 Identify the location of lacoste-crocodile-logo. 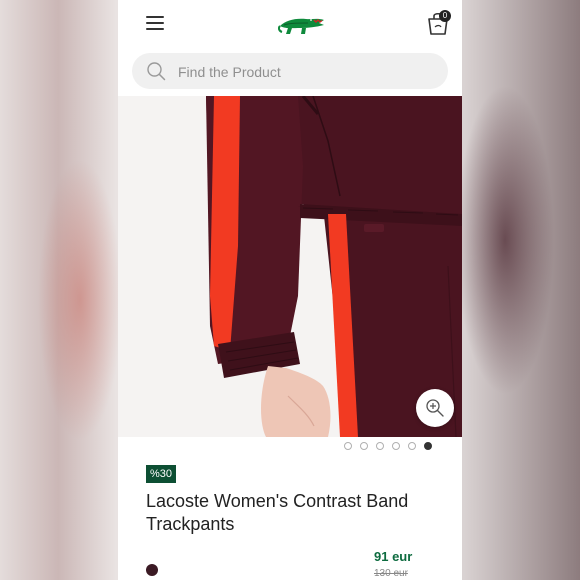
(302, 24).